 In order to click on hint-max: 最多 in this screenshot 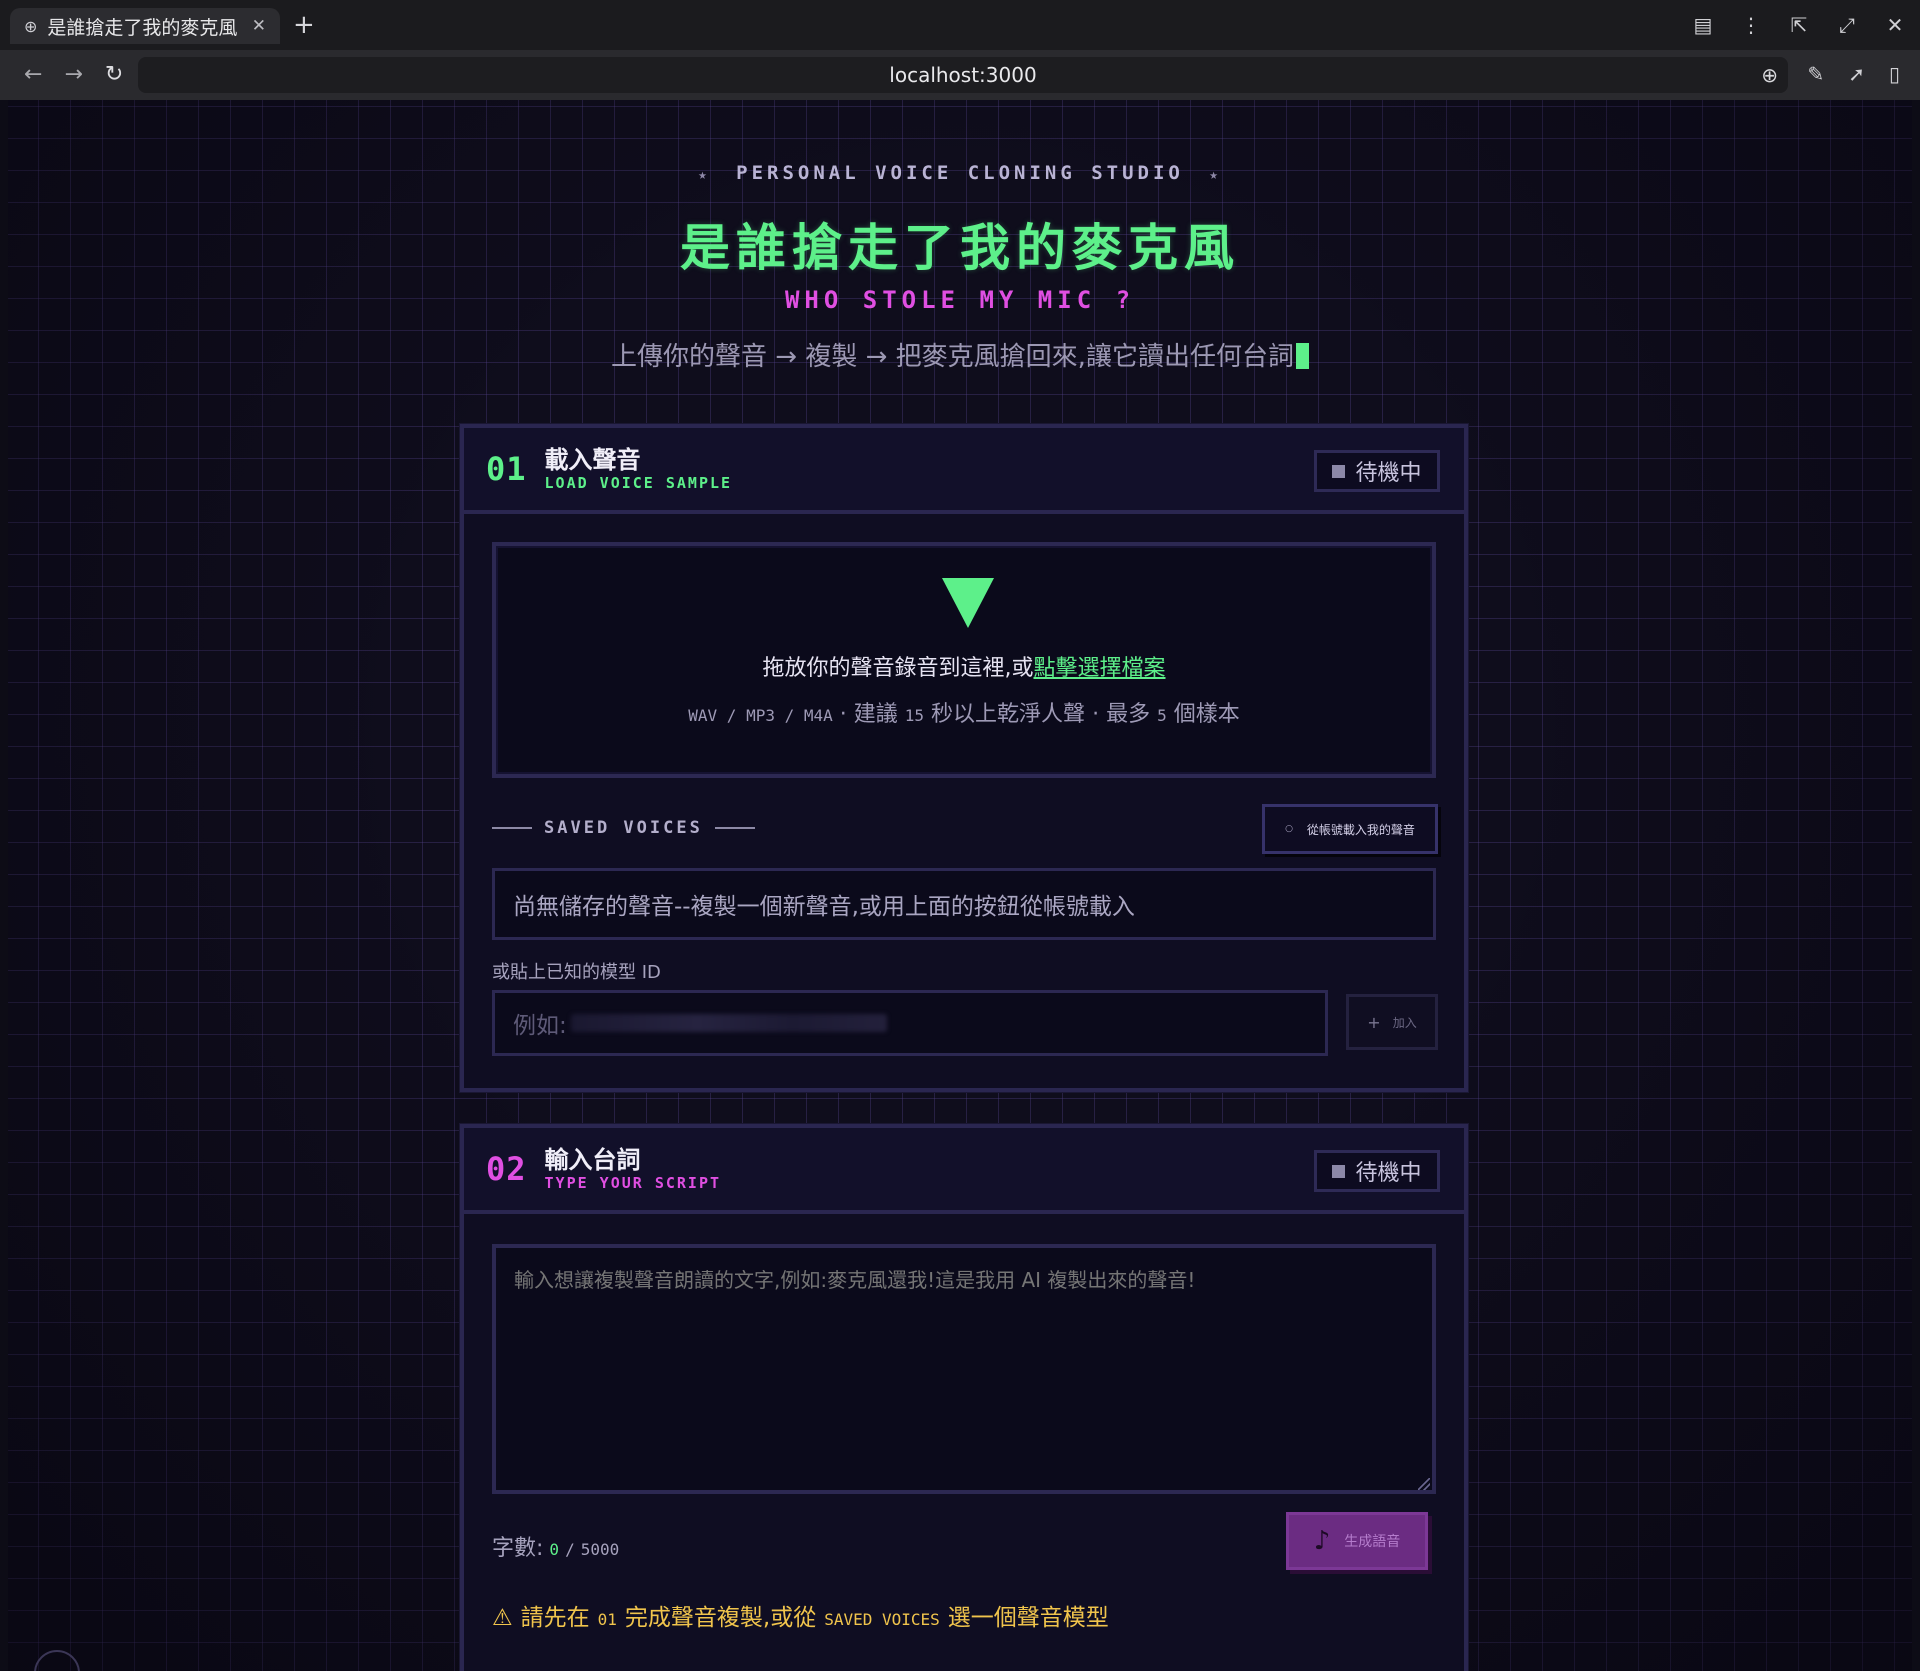, I will do `click(1128, 714)`.